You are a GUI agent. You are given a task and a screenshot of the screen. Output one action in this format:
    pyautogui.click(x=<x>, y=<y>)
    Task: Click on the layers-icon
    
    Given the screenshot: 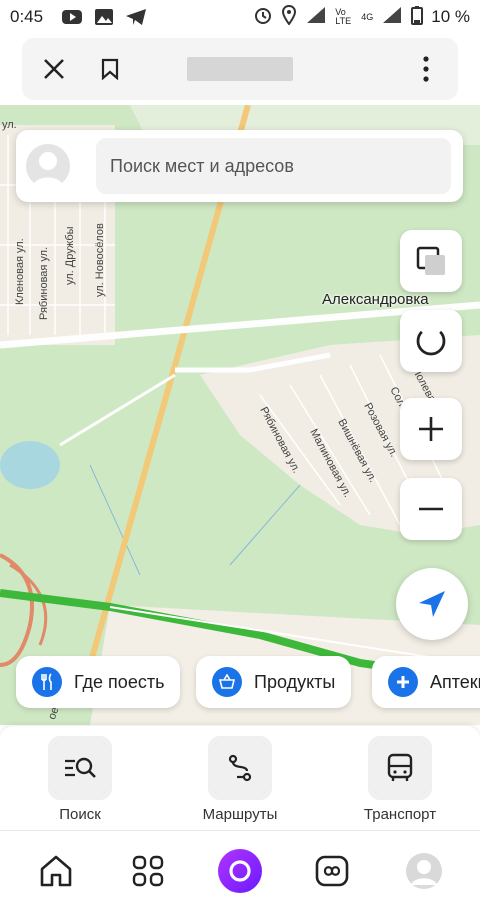 What is the action you would take?
    pyautogui.click(x=430, y=260)
    